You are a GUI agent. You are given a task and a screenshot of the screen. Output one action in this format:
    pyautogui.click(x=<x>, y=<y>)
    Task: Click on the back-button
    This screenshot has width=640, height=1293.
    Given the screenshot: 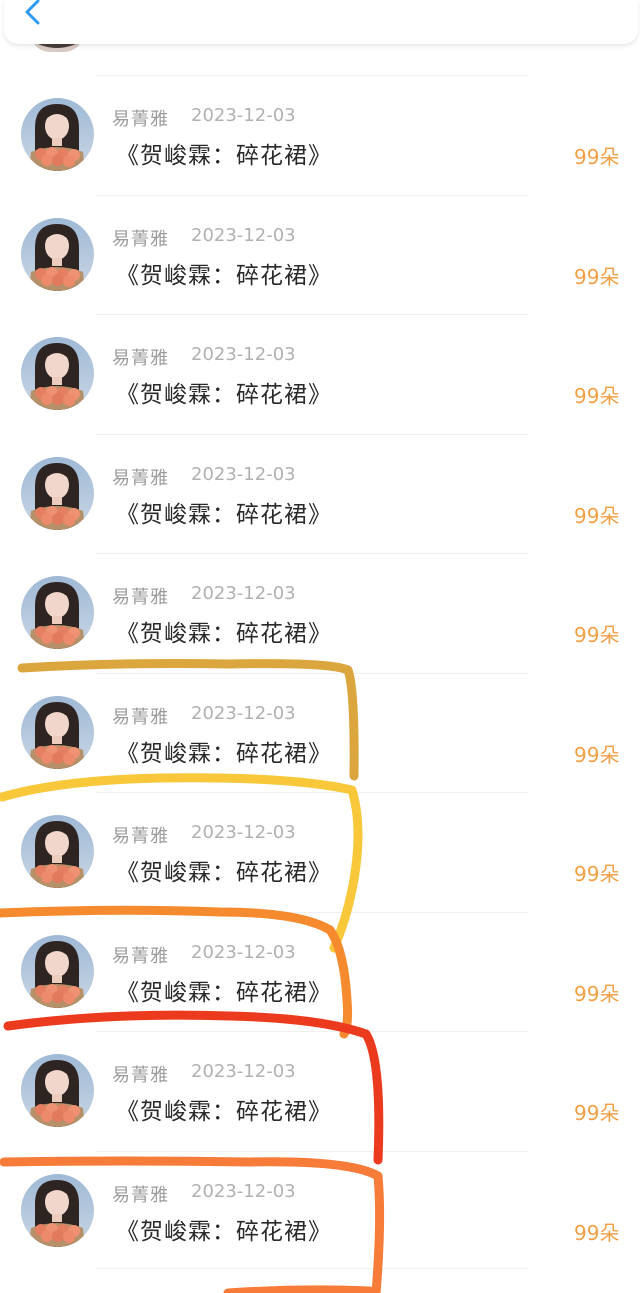 What is the action you would take?
    pyautogui.click(x=39, y=15)
    